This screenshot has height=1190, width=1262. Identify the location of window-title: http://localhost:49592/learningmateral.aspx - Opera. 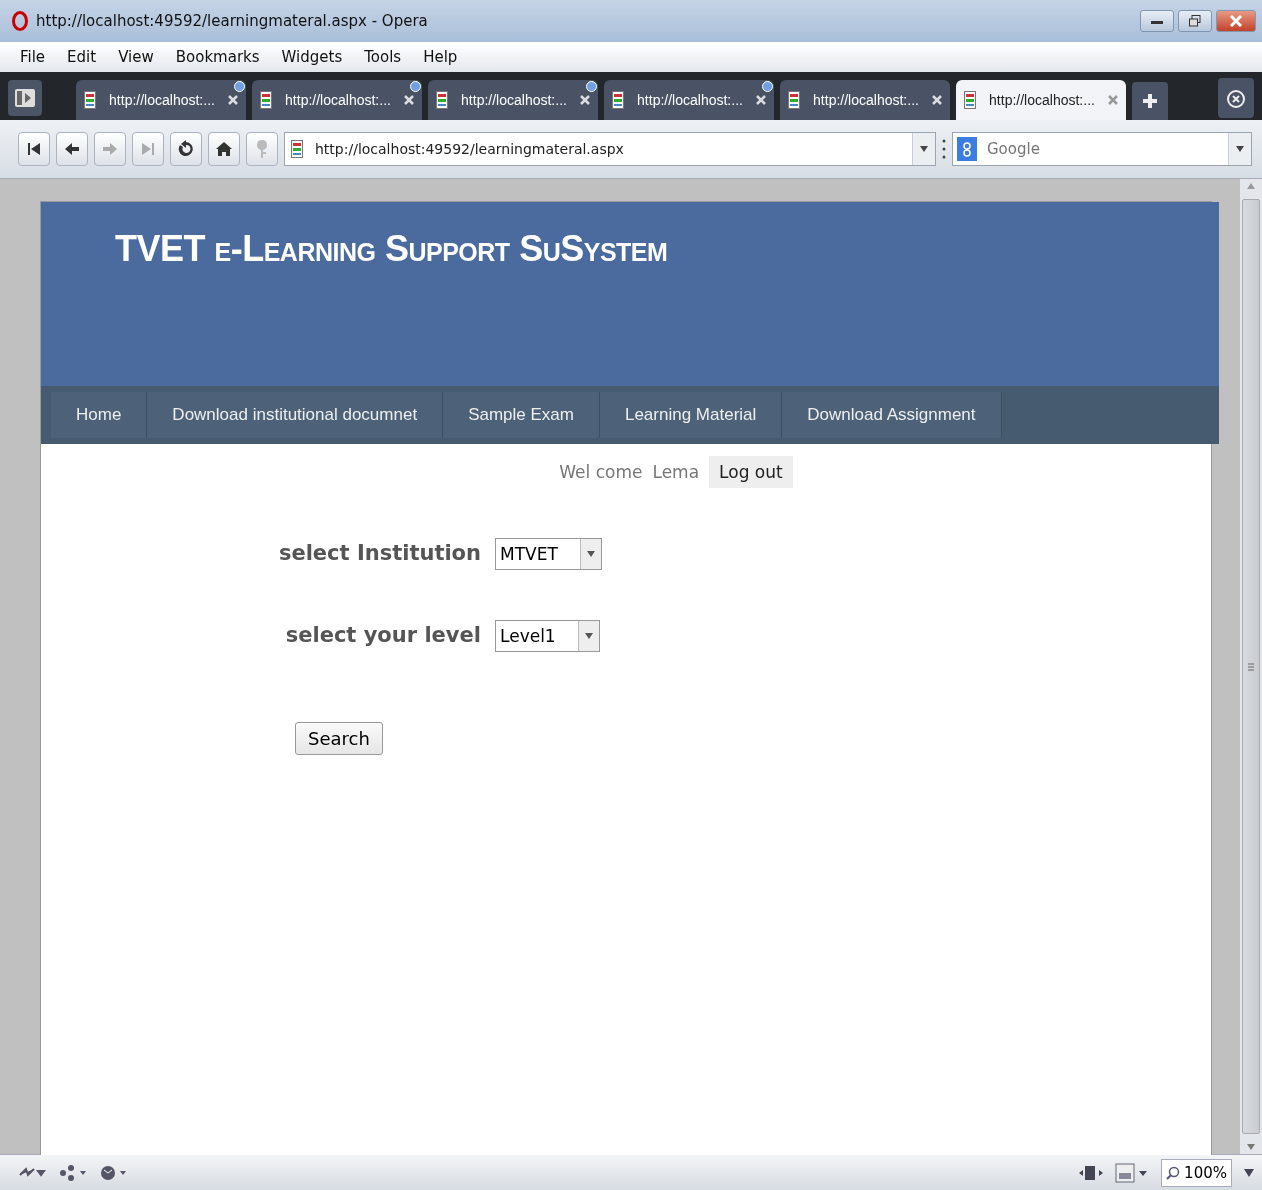
(232, 21).